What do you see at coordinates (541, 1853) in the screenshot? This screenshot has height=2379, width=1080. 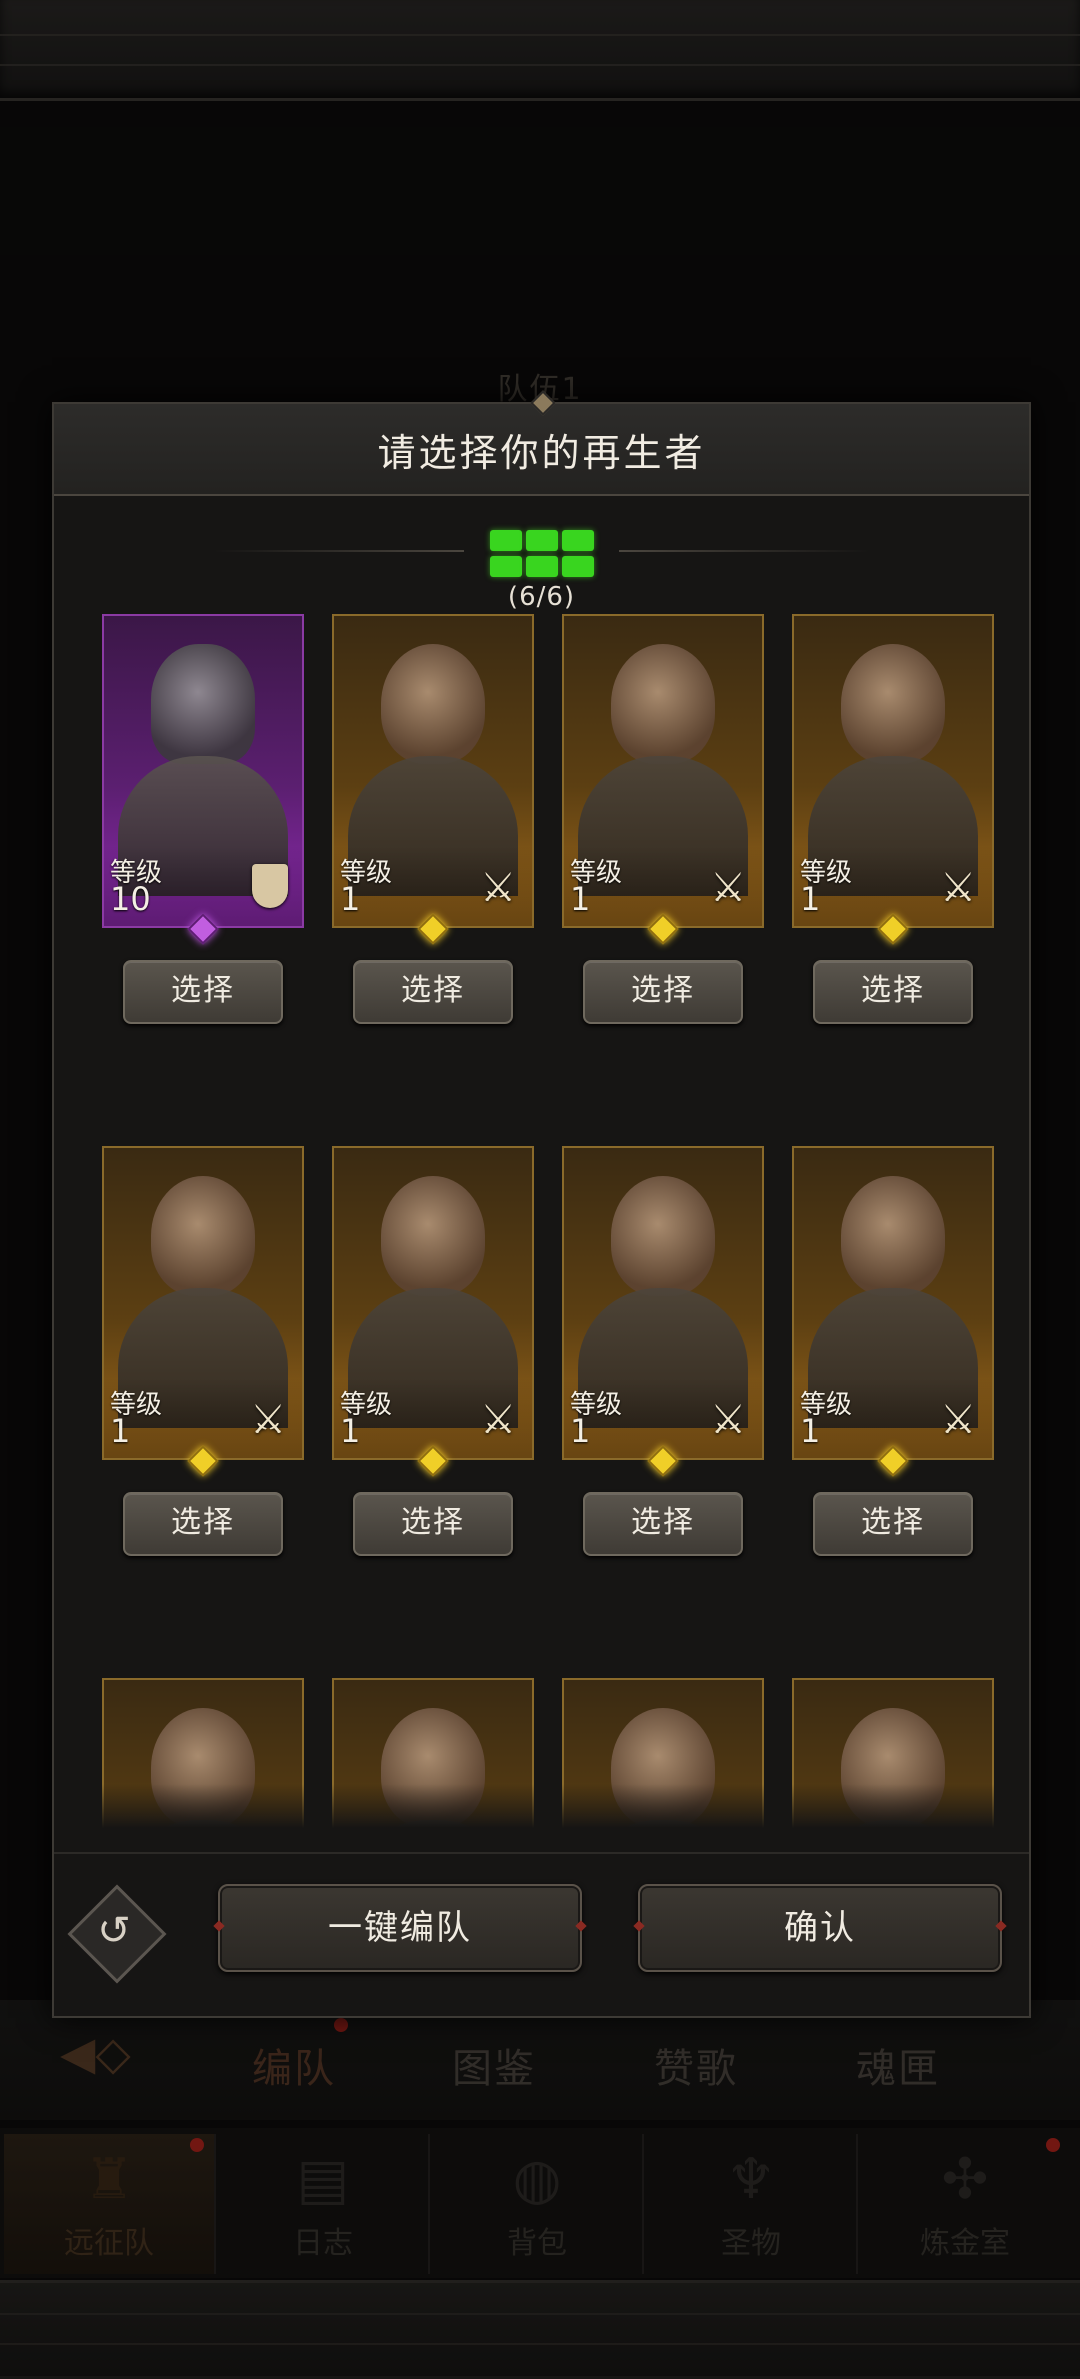 I see `footer-divider` at bounding box center [541, 1853].